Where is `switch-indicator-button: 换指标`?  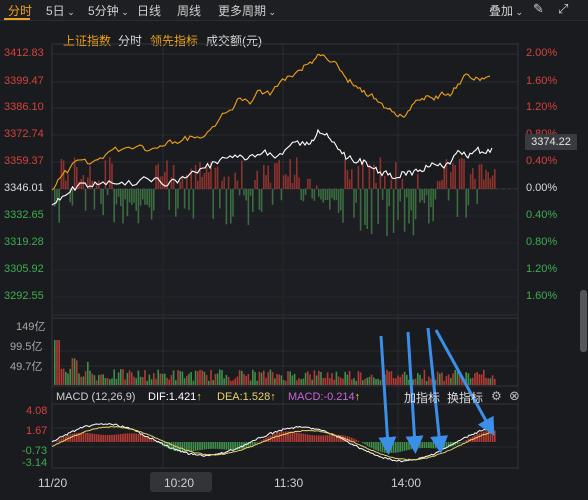 switch-indicator-button: 换指标 is located at coordinates (465, 397).